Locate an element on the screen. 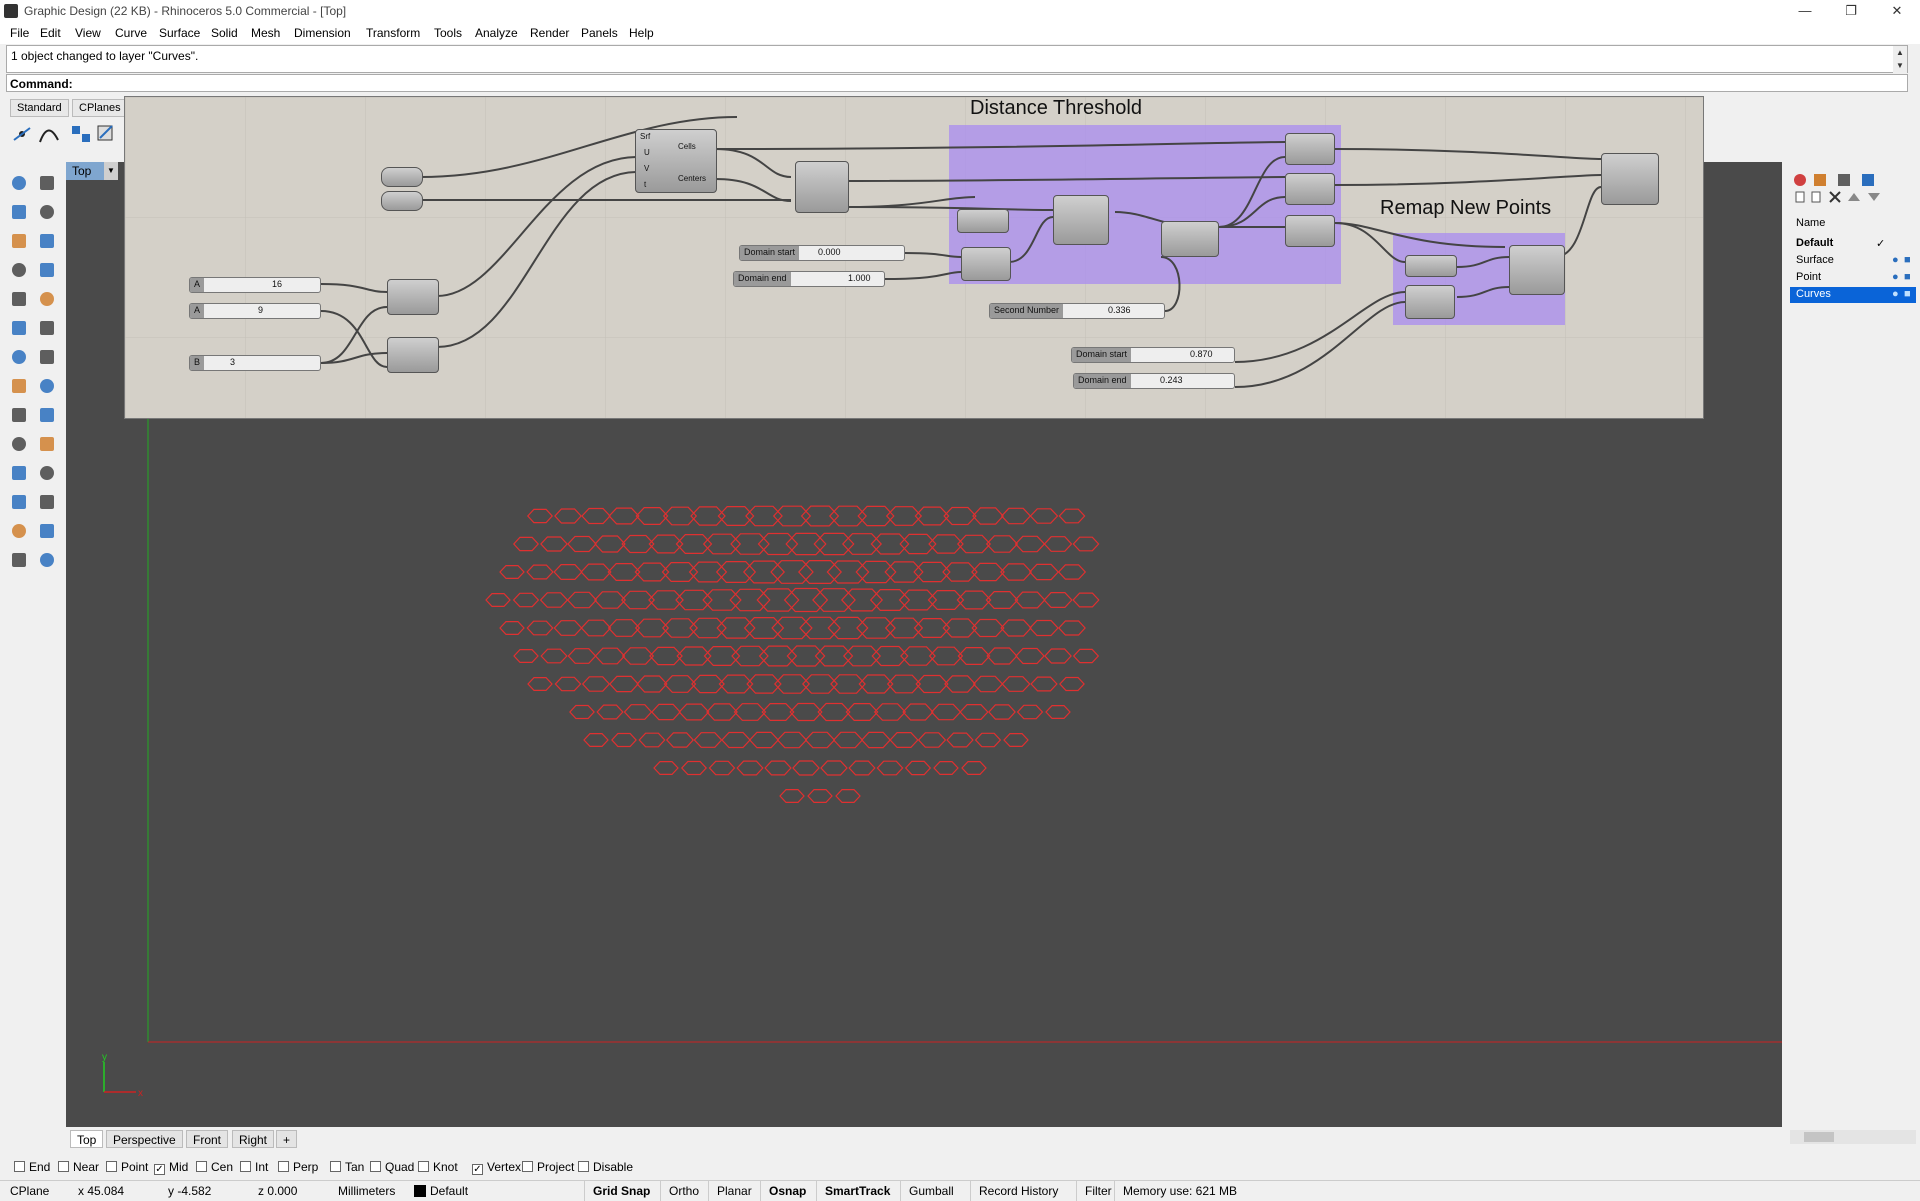 This screenshot has height=1201, width=1920. osnap-disable: Disable is located at coordinates (605, 1167).